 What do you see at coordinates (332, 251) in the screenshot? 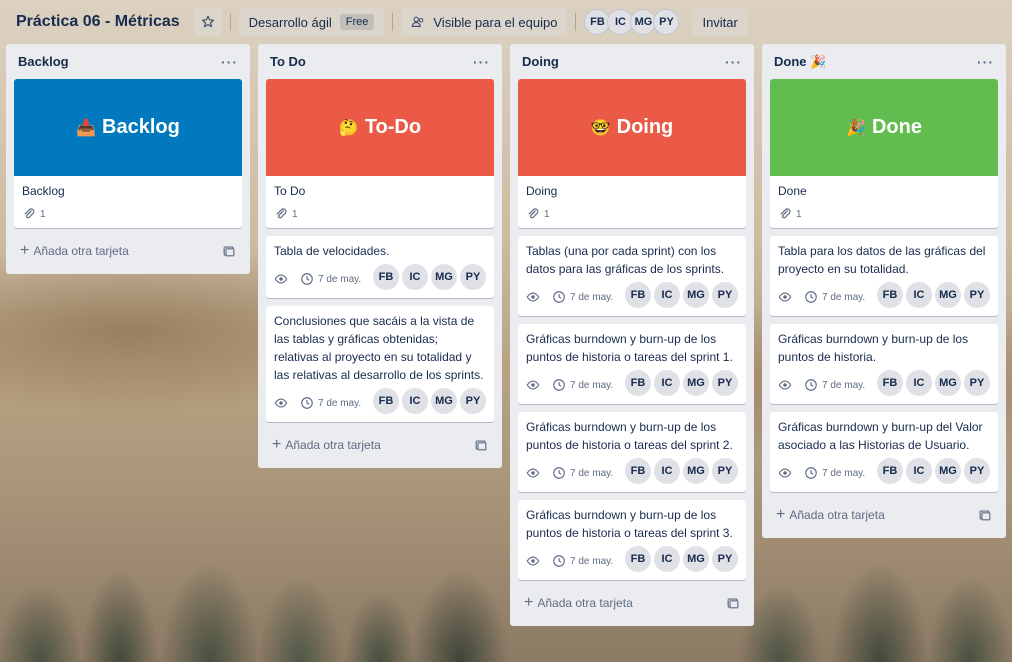
I see `card-title: Tabla de velocidades.` at bounding box center [332, 251].